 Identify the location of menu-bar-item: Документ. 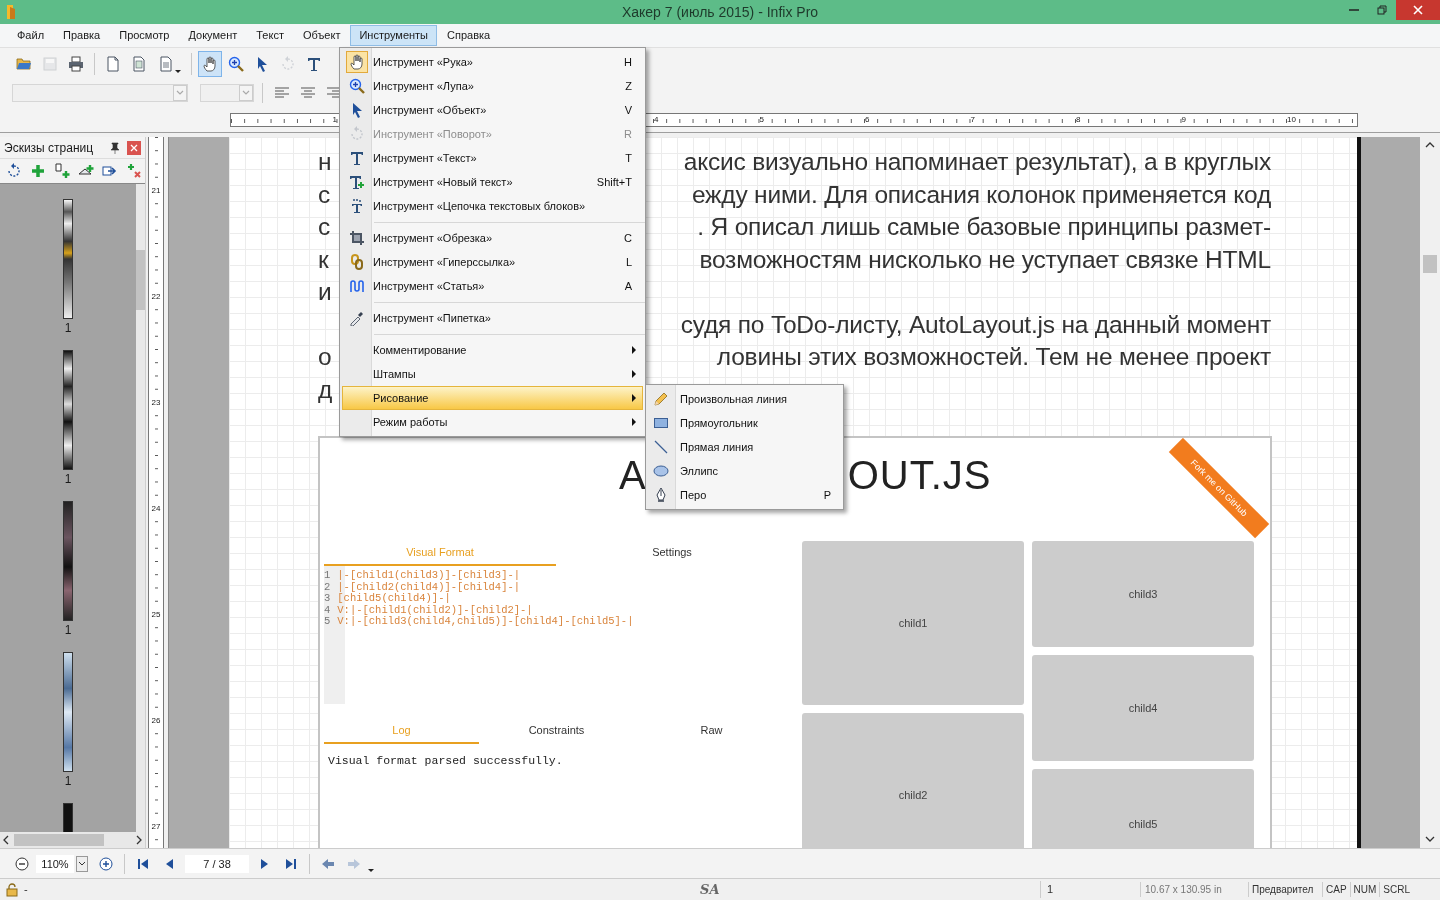
(213, 35).